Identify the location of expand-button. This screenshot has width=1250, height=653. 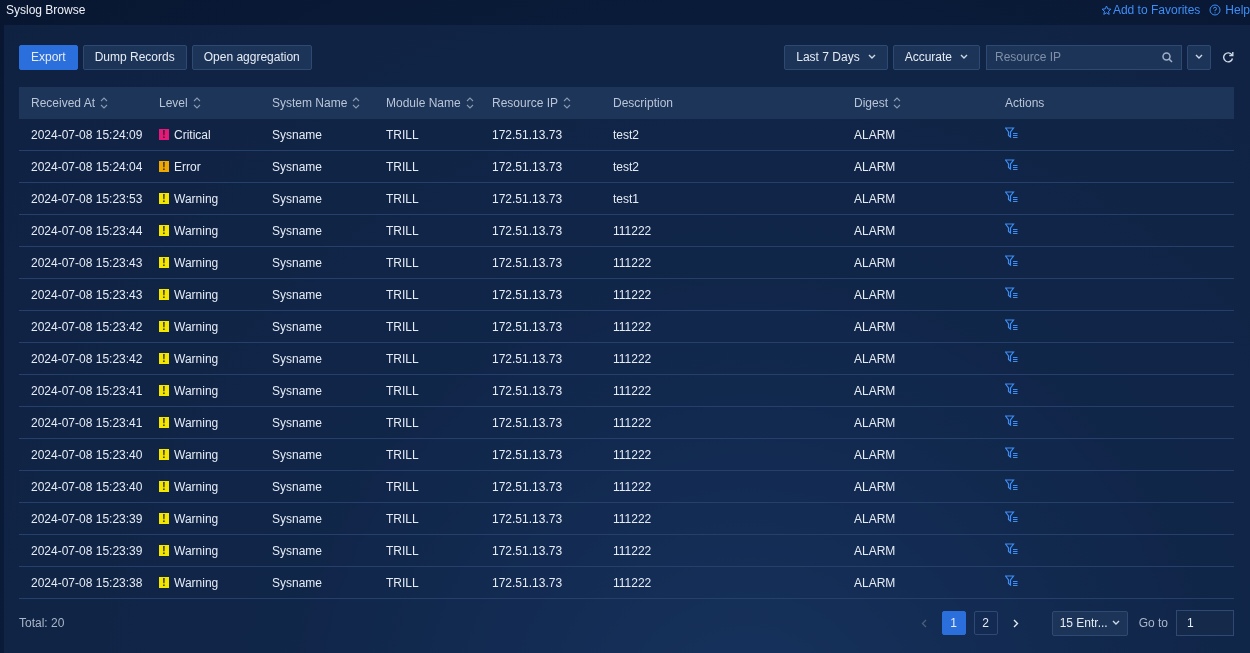
(1199, 57).